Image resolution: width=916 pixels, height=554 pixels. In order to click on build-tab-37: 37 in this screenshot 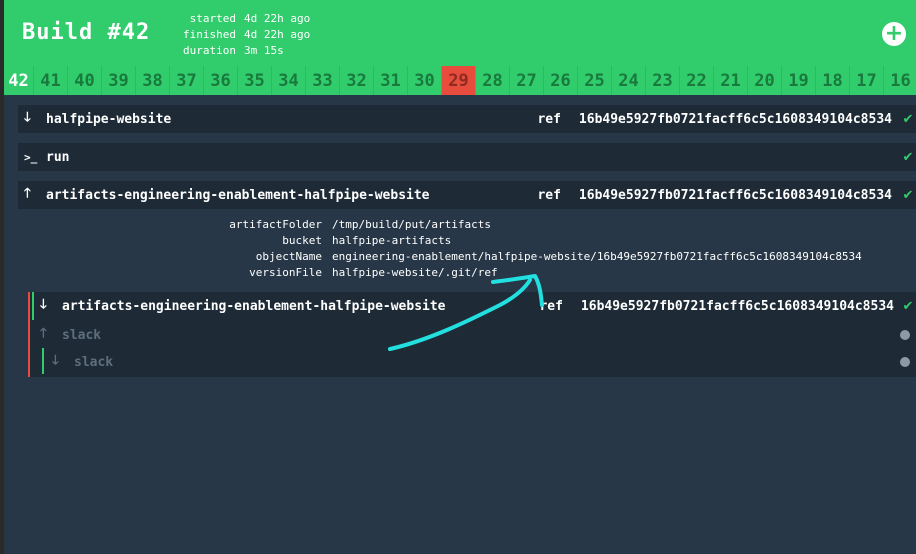, I will do `click(187, 80)`.